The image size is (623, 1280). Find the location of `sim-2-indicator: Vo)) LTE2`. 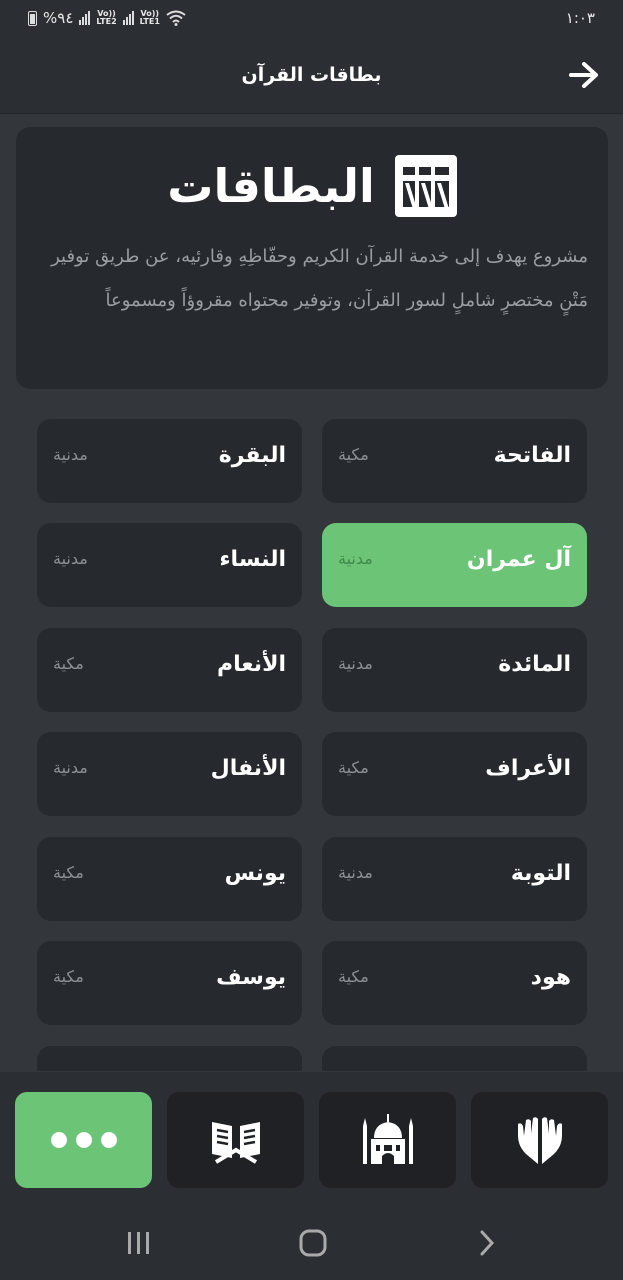

sim-2-indicator: Vo)) LTE2 is located at coordinates (106, 17).